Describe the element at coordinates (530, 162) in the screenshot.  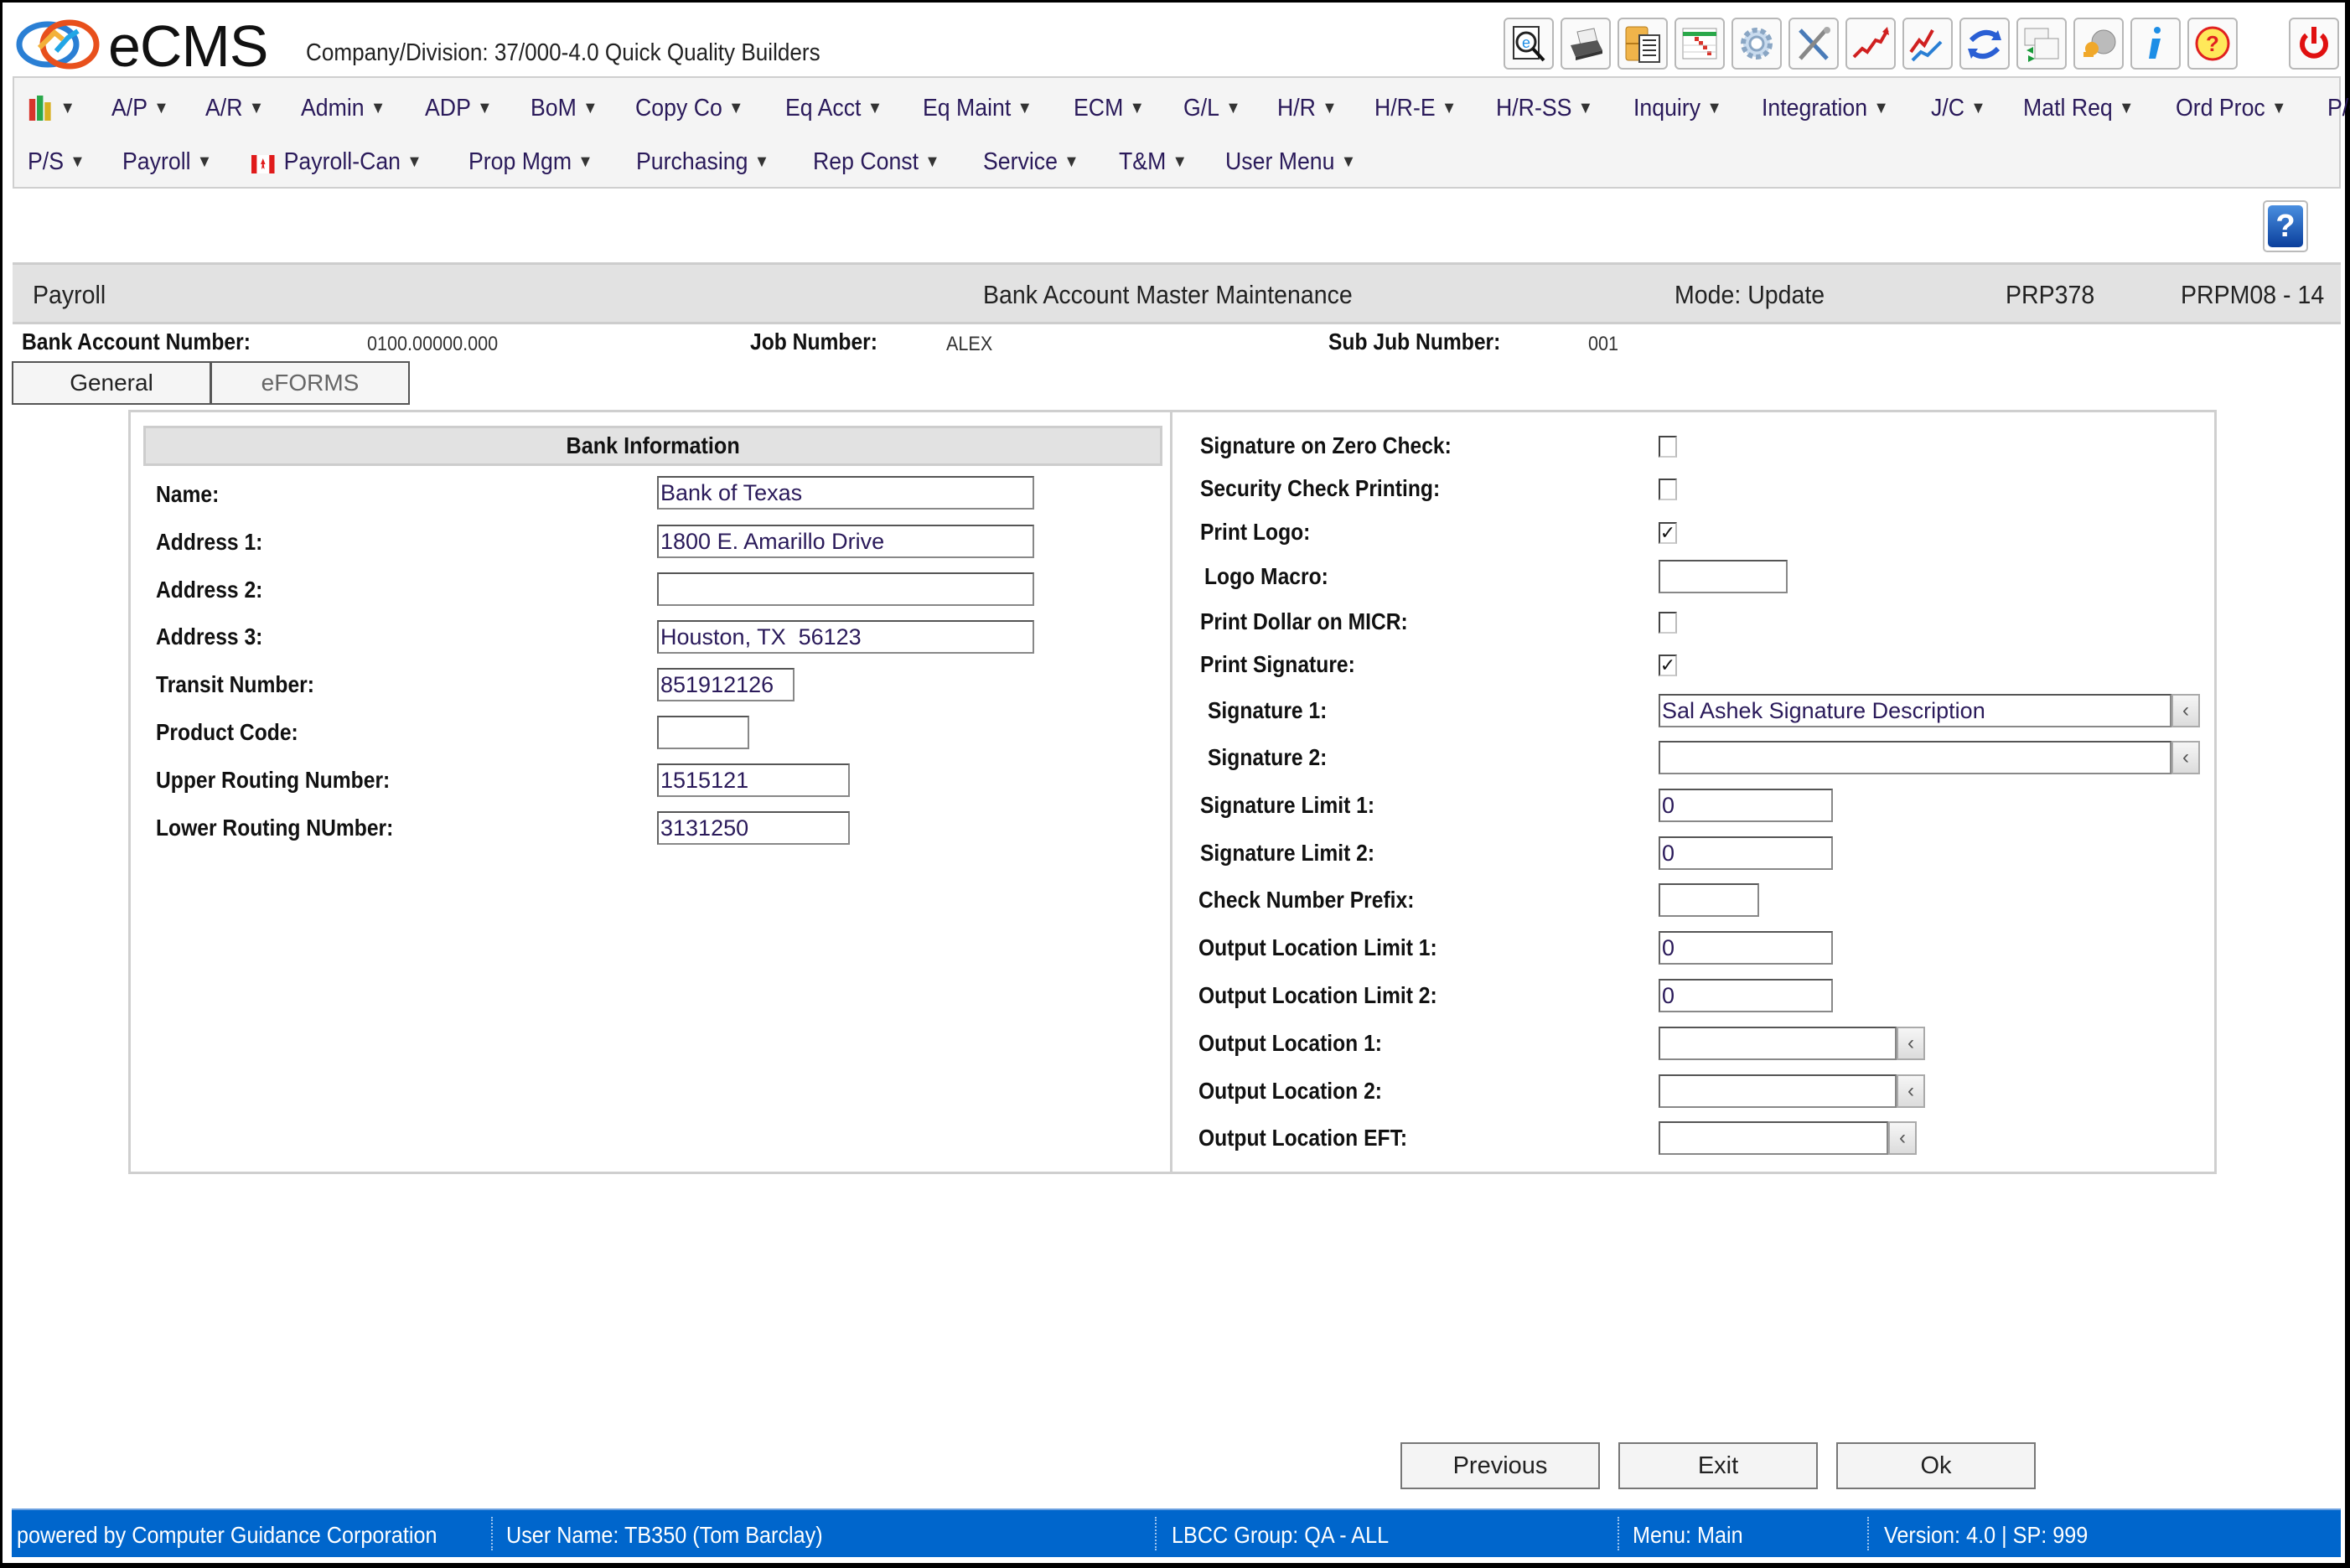
I see `menu-prop-mgm: Prop Mgm ▼` at that location.